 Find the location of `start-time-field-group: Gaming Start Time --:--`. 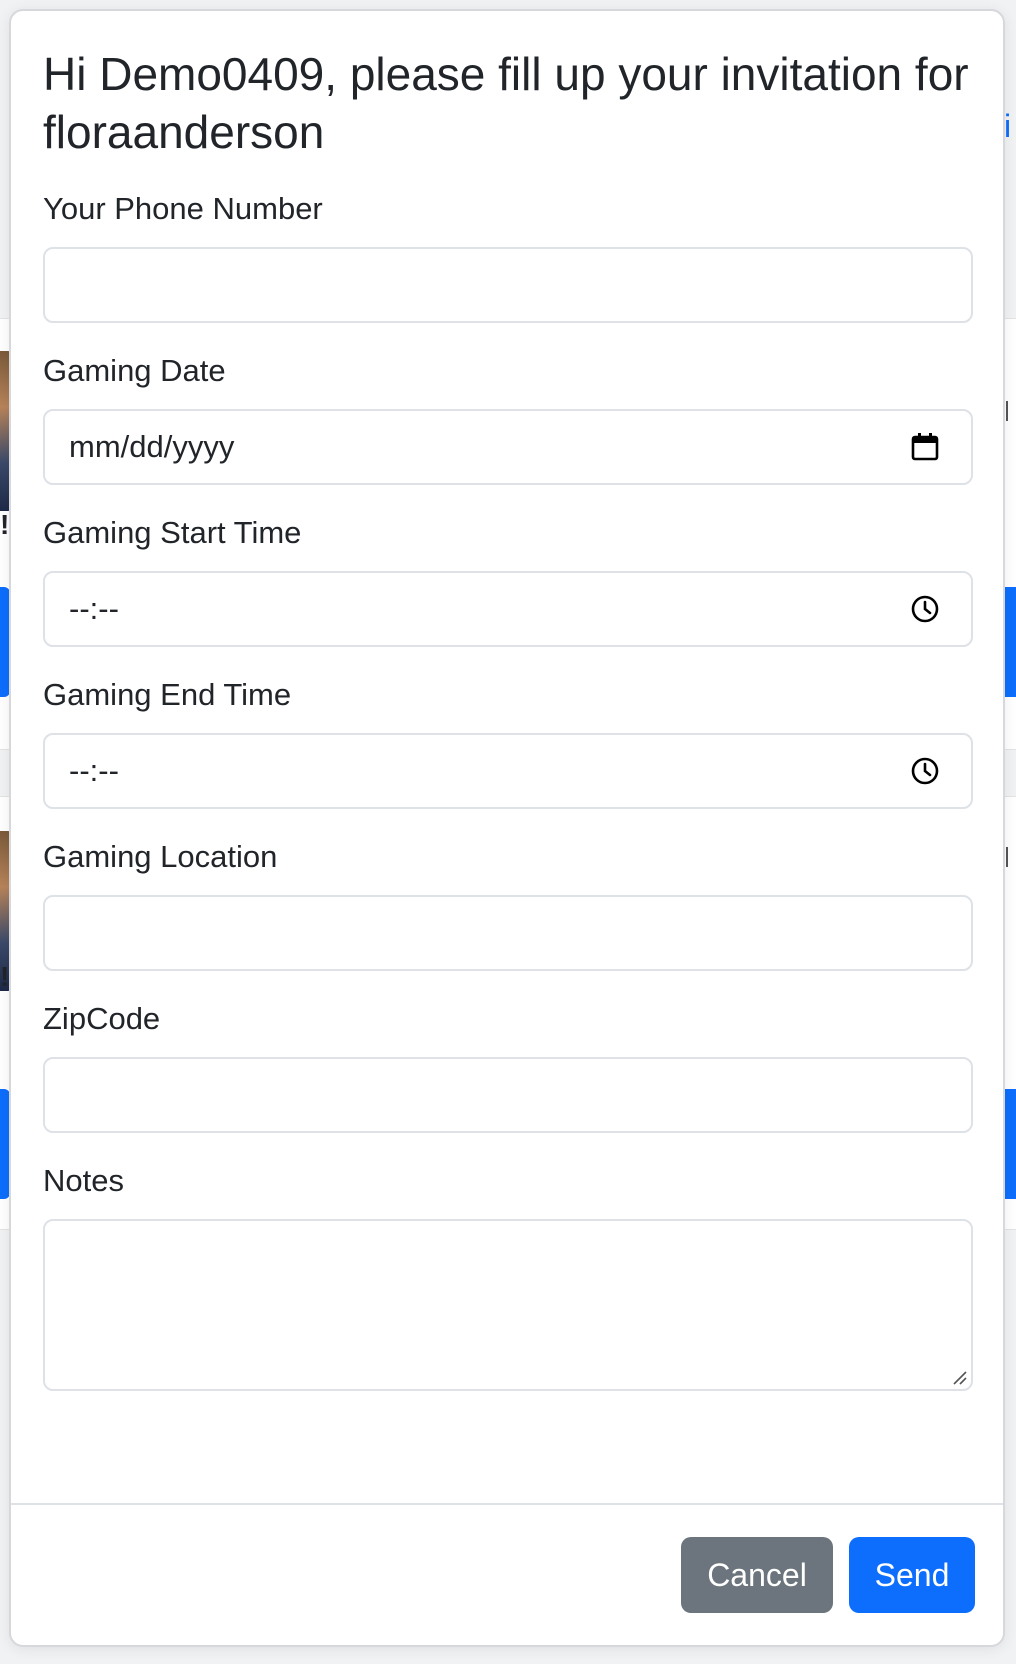

start-time-field-group: Gaming Start Time --:-- is located at coordinates (508, 581).